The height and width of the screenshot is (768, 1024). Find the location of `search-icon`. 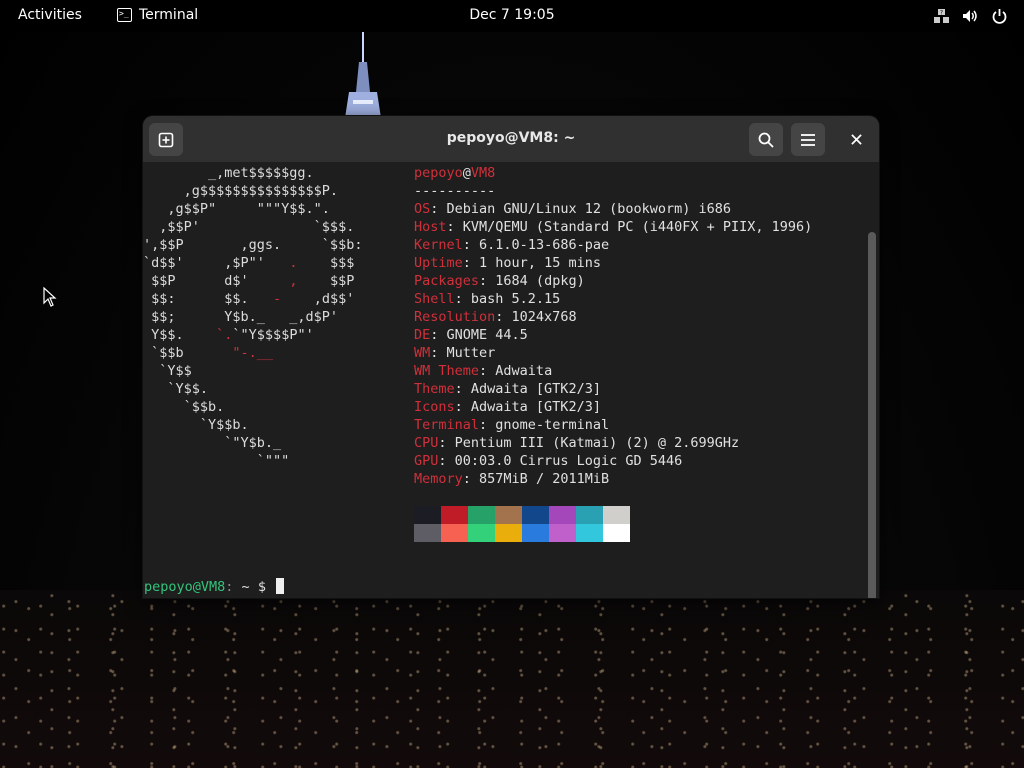

search-icon is located at coordinates (766, 140).